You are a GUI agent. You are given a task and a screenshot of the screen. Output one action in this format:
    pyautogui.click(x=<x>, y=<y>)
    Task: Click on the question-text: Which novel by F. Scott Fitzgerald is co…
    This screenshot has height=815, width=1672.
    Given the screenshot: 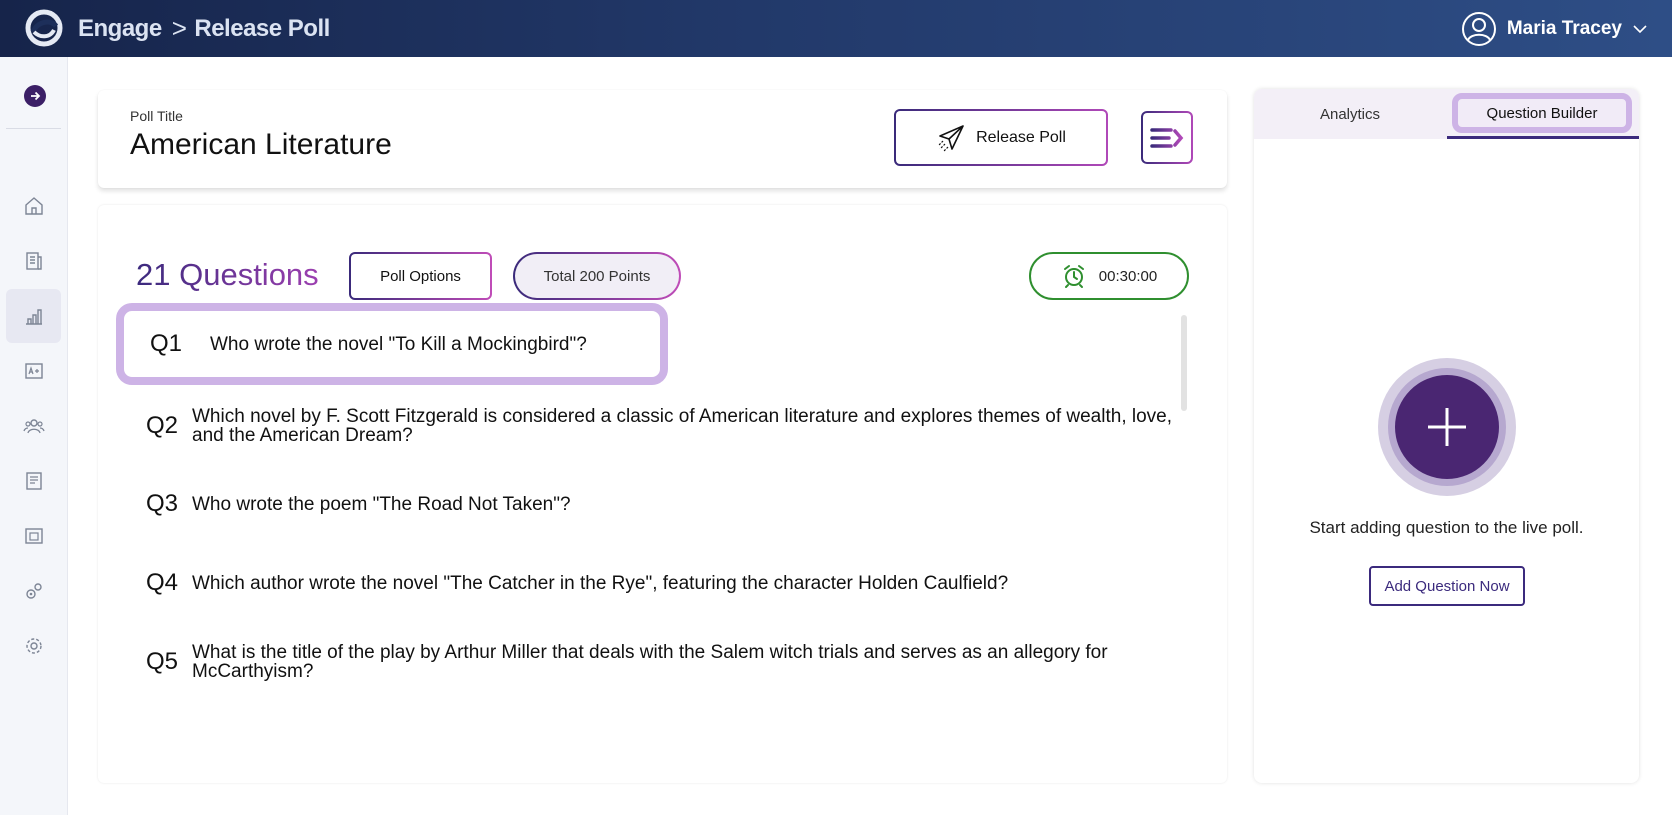 What is the action you would take?
    pyautogui.click(x=682, y=426)
    